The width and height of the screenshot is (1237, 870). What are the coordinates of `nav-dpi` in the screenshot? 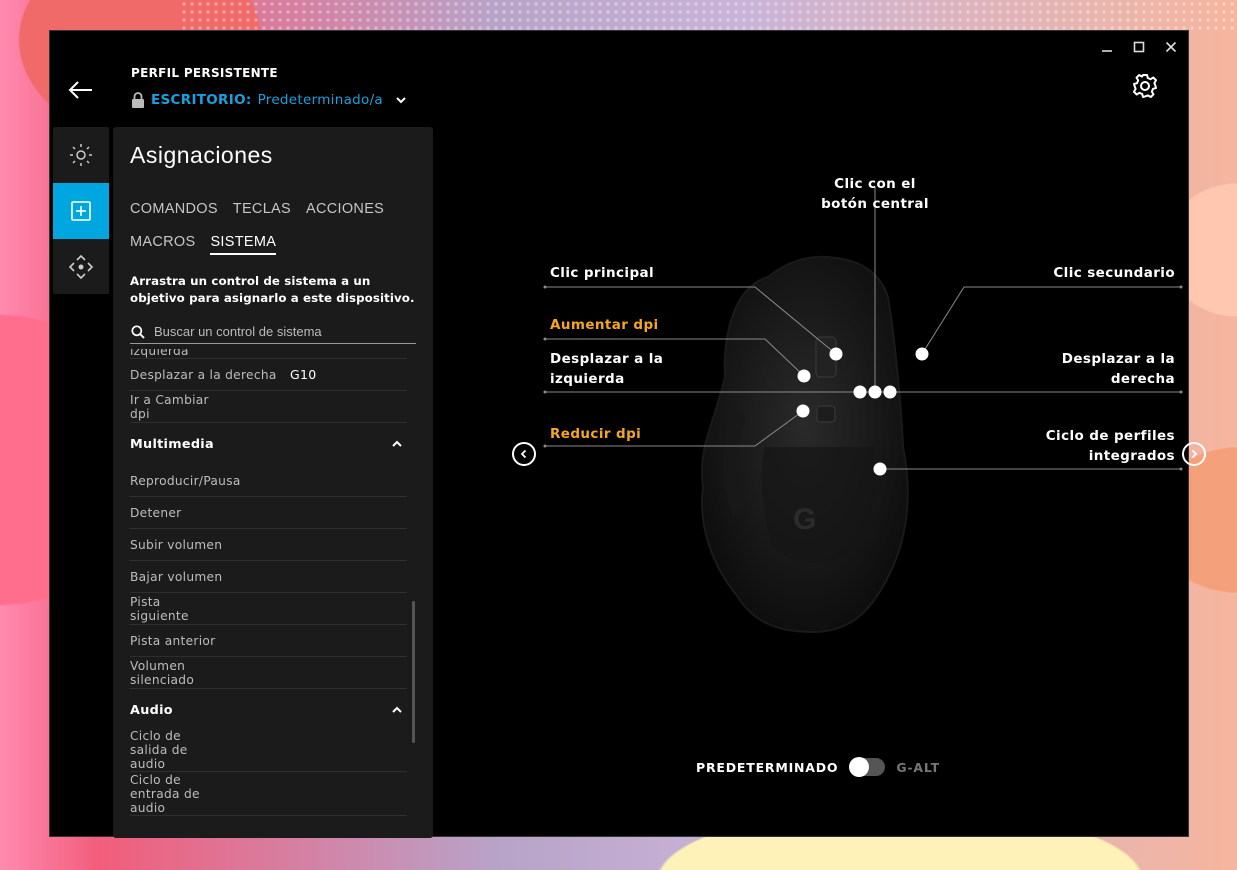 It's located at (81, 267).